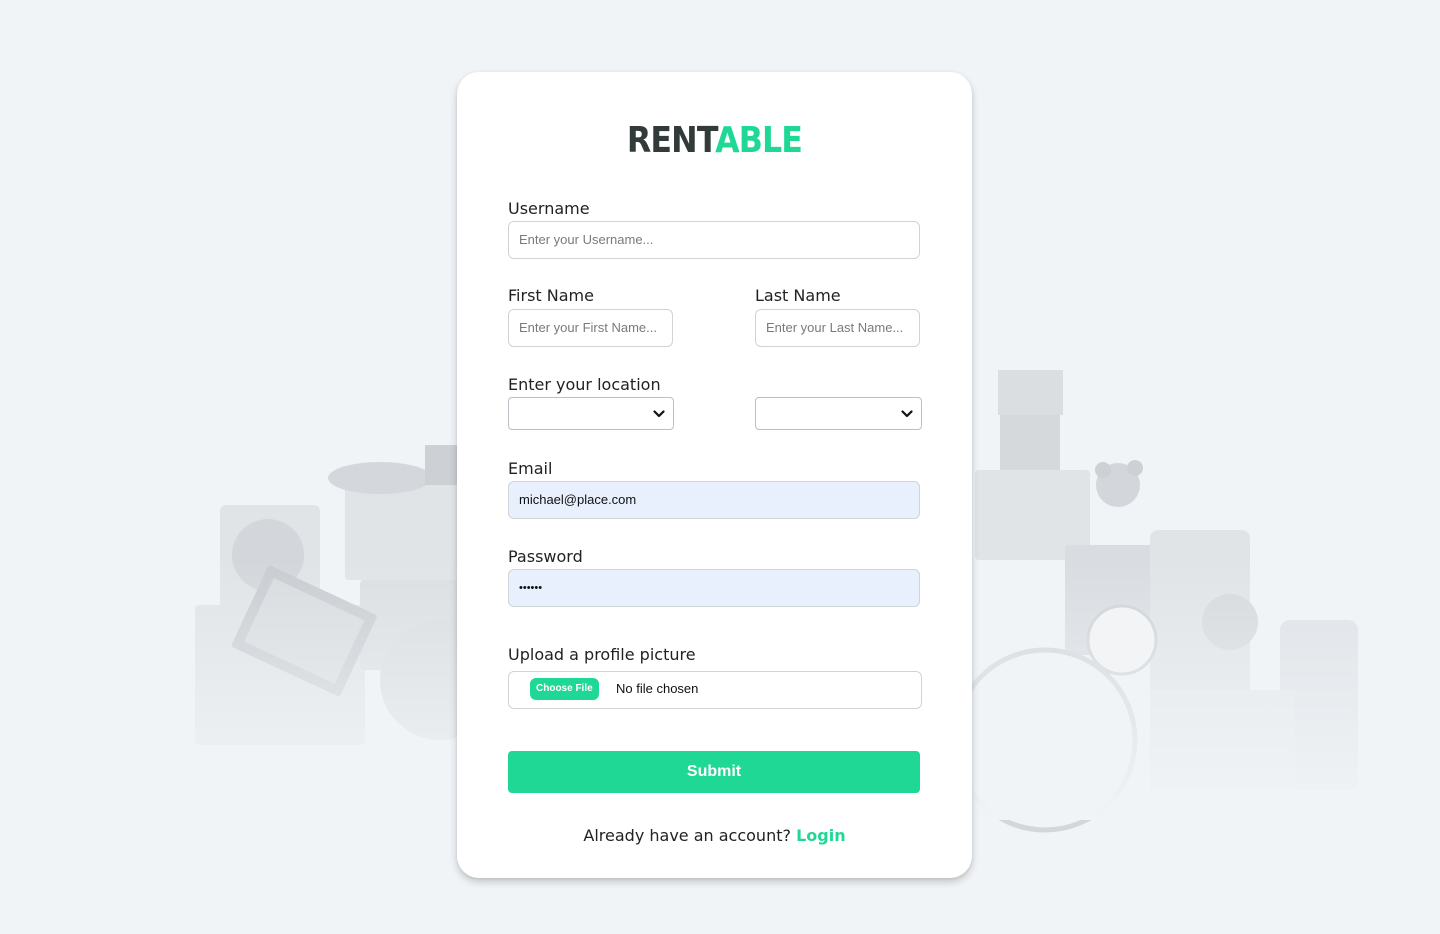 The height and width of the screenshot is (934, 1440). Describe the element at coordinates (798, 295) in the screenshot. I see `last-name-label: Last Name` at that location.